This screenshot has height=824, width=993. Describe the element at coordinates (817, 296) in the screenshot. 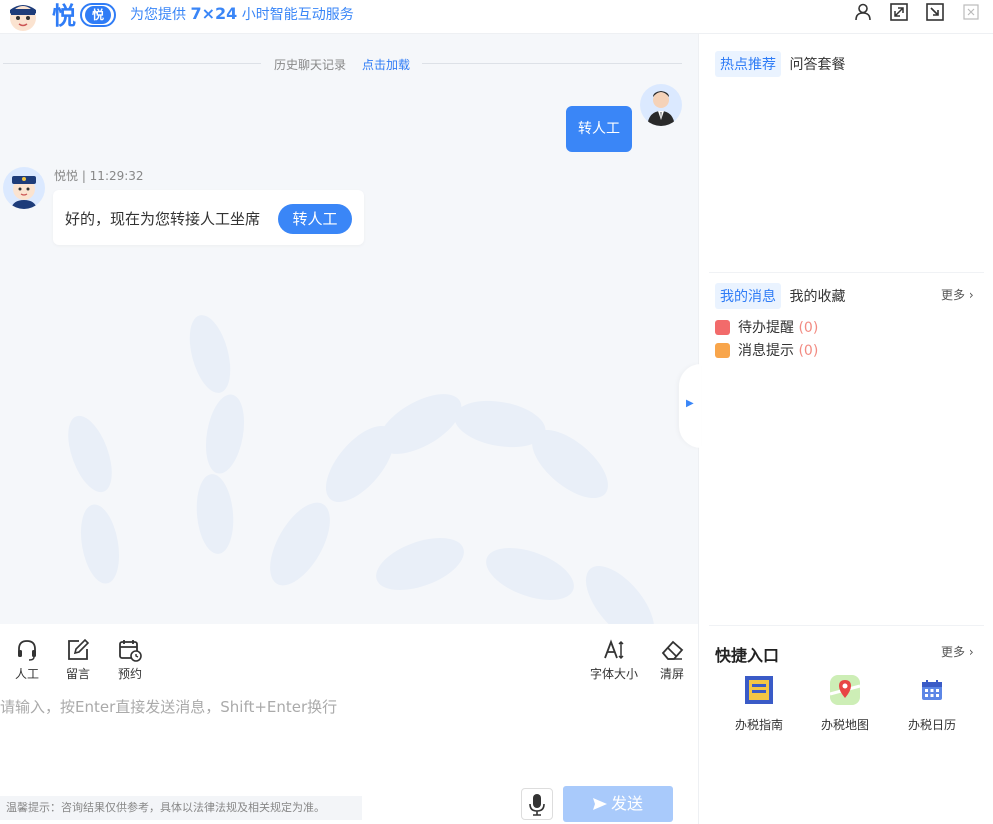

I see `tab-my-favorites: 我的收藏` at that location.